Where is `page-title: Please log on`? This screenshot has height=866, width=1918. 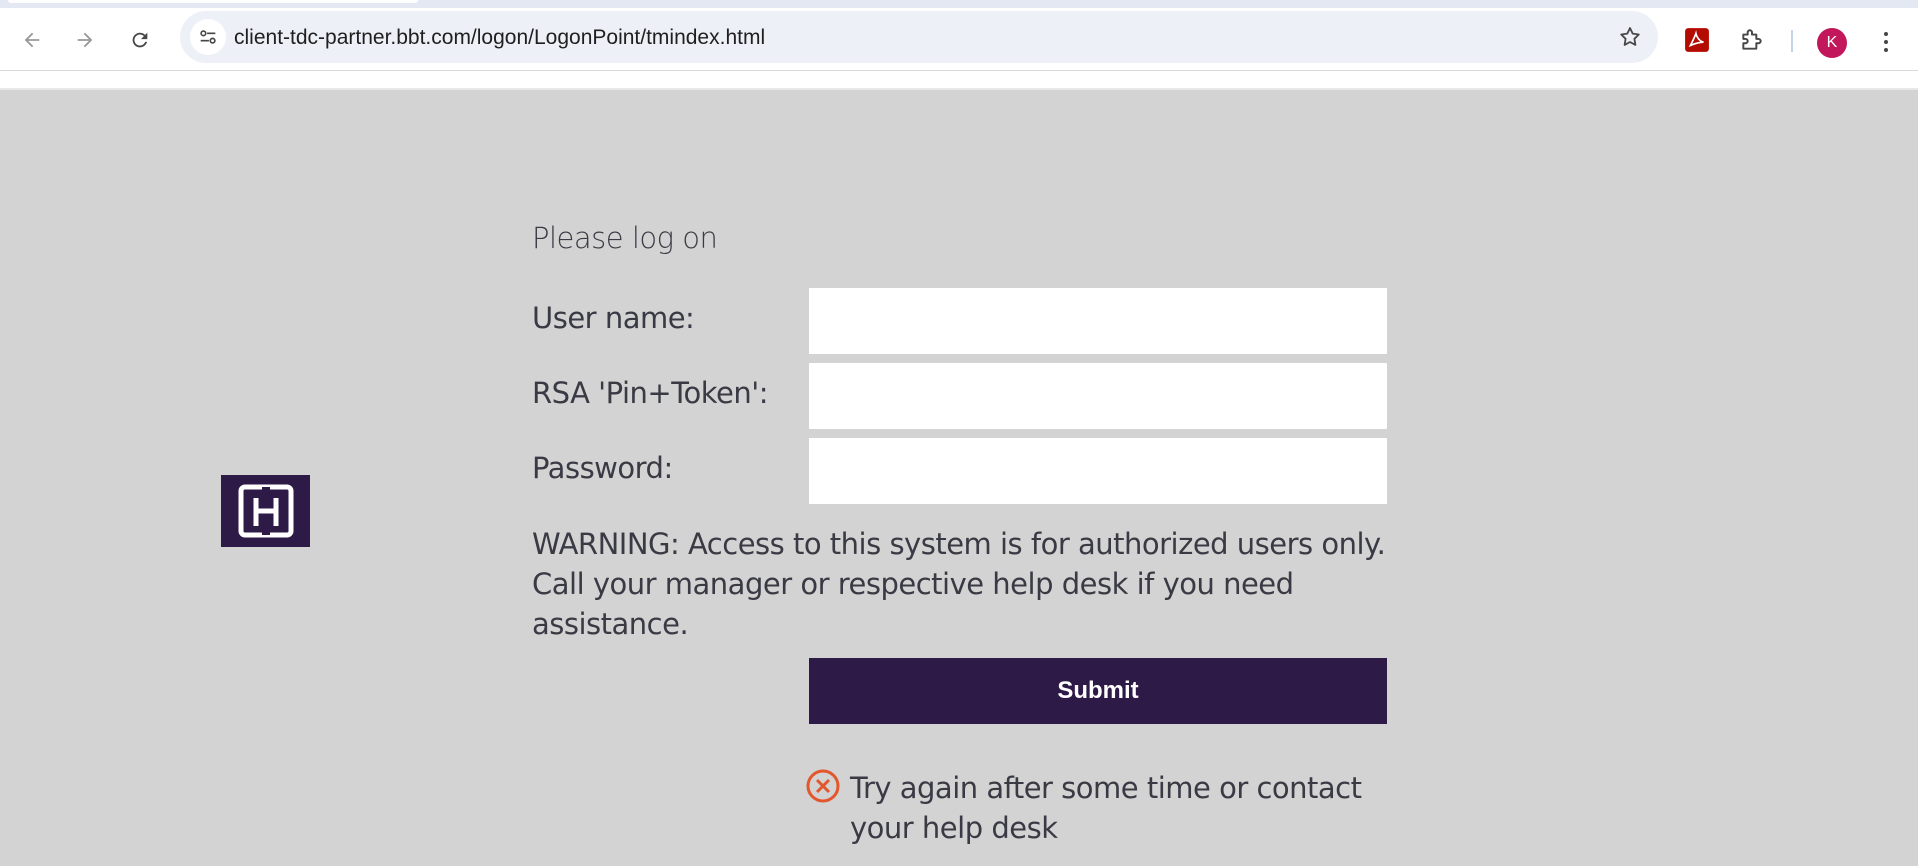
page-title: Please log on is located at coordinates (625, 238).